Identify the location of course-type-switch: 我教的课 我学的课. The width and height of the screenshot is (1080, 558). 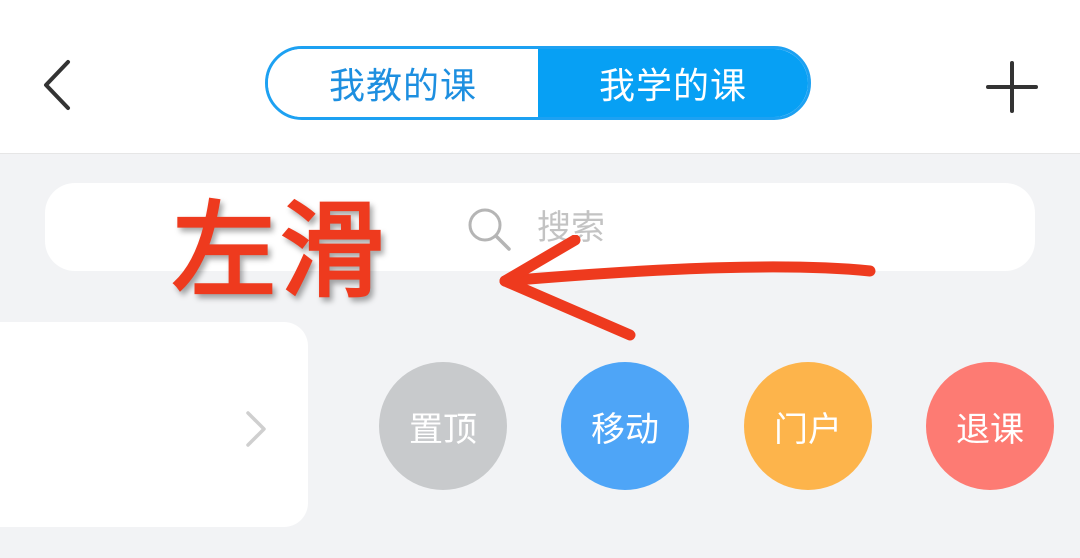
(538, 83).